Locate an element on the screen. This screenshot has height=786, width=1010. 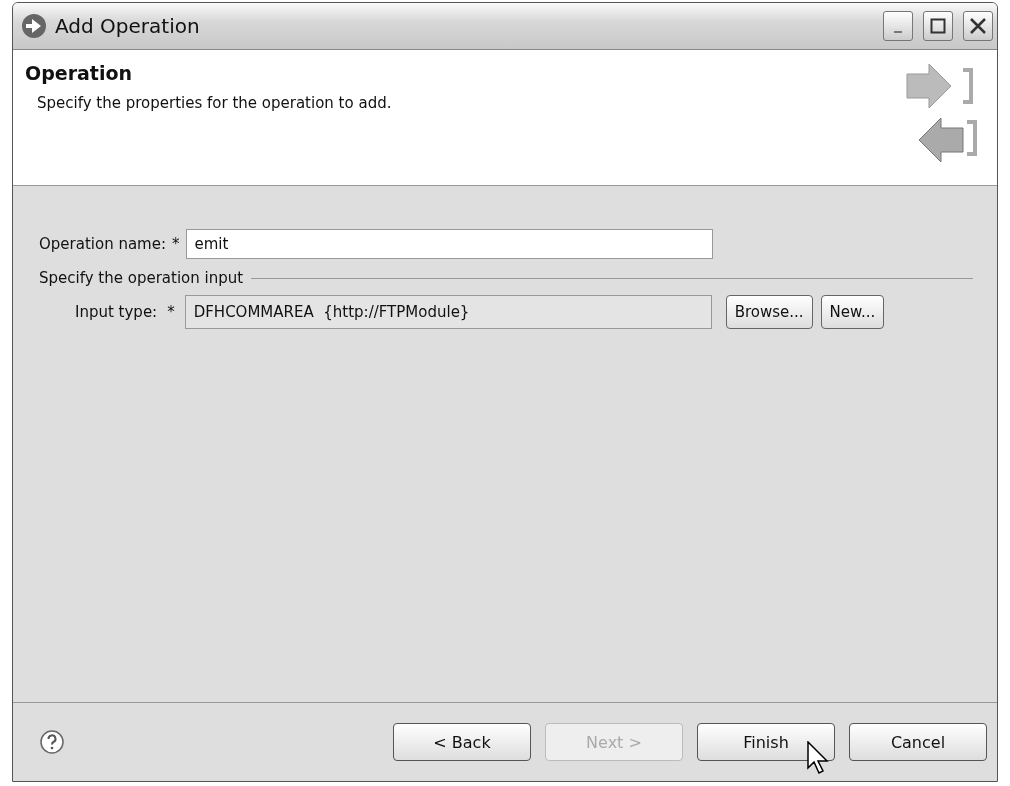
cancel-button: Cancel is located at coordinates (918, 742).